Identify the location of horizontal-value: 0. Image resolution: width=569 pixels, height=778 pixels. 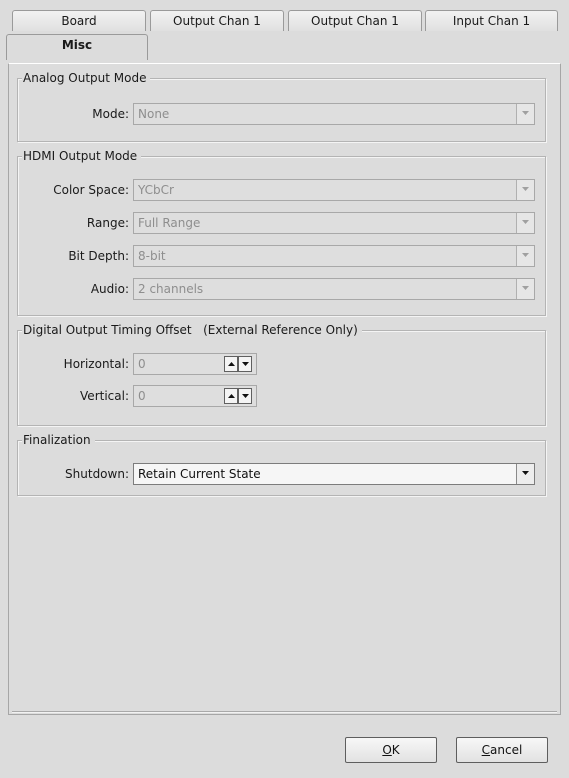
(142, 364).